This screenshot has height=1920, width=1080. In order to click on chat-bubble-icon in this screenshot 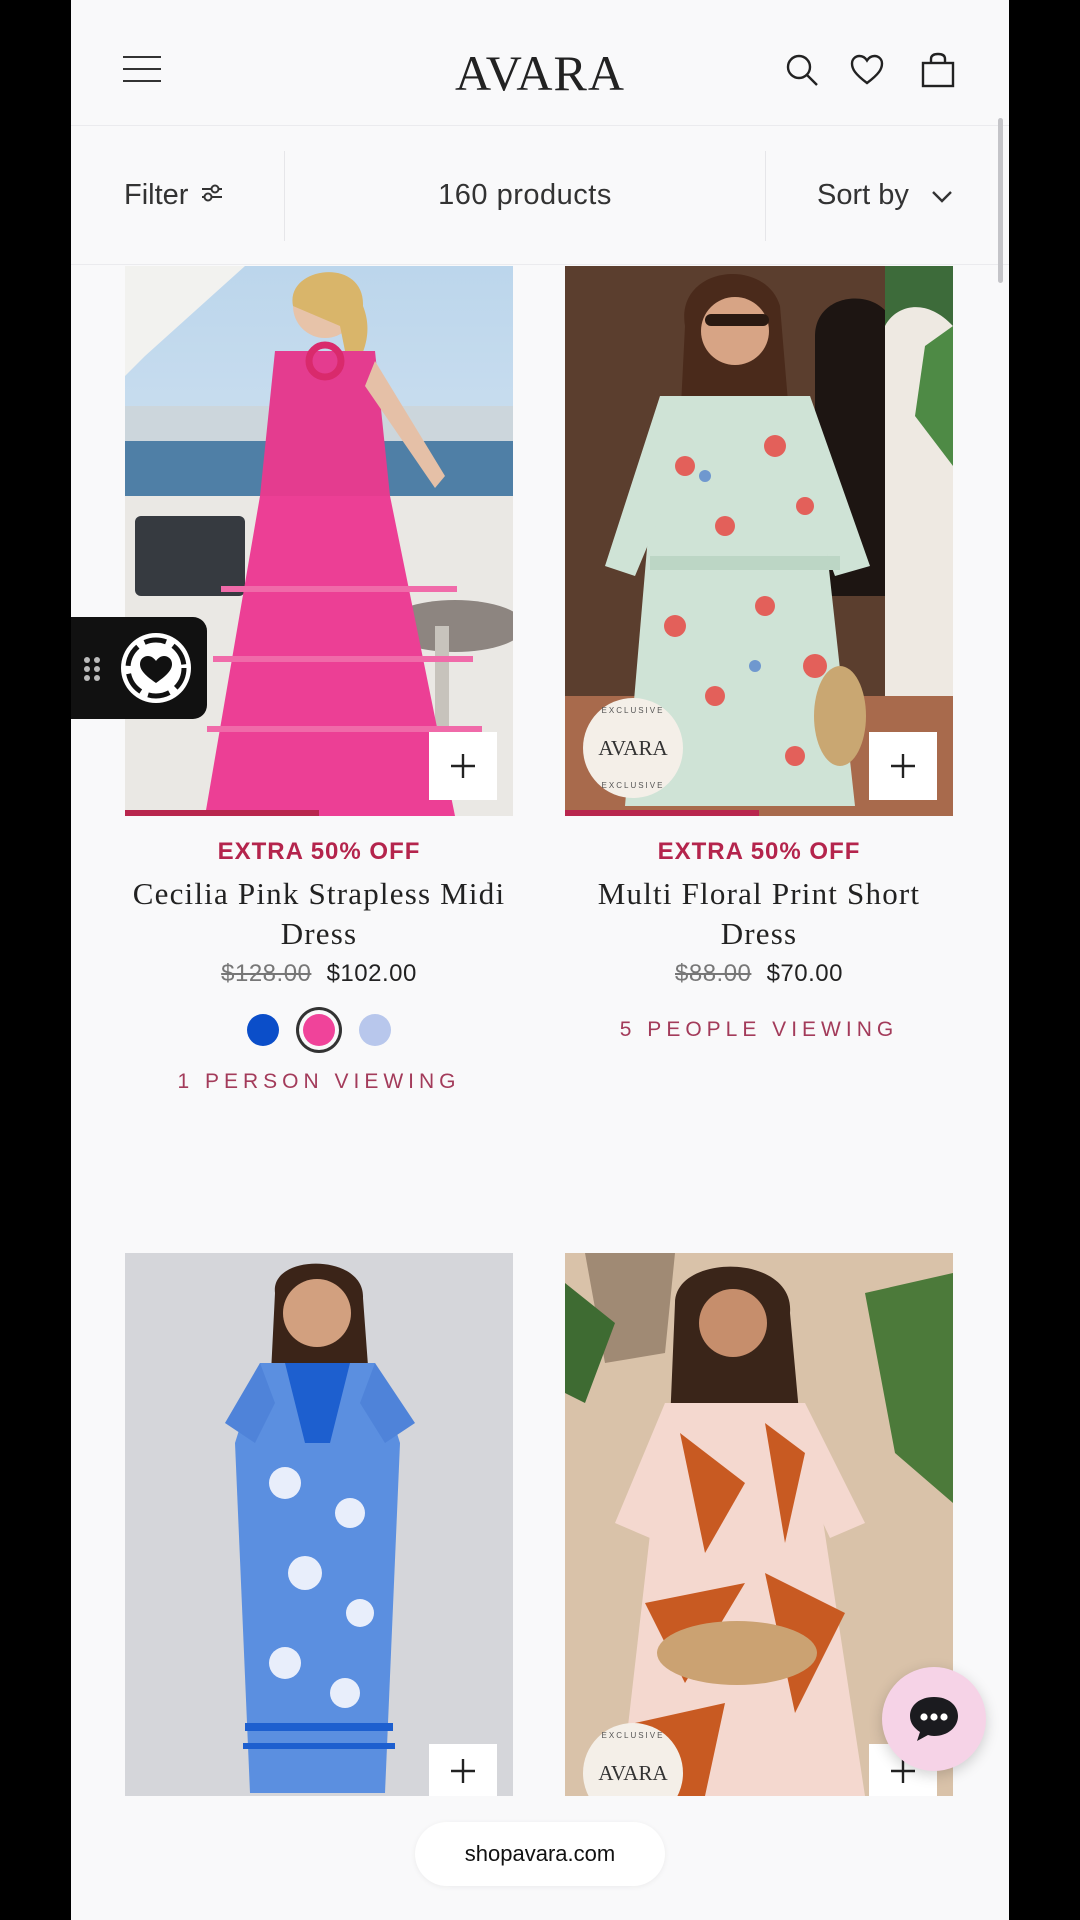, I will do `click(934, 1719)`.